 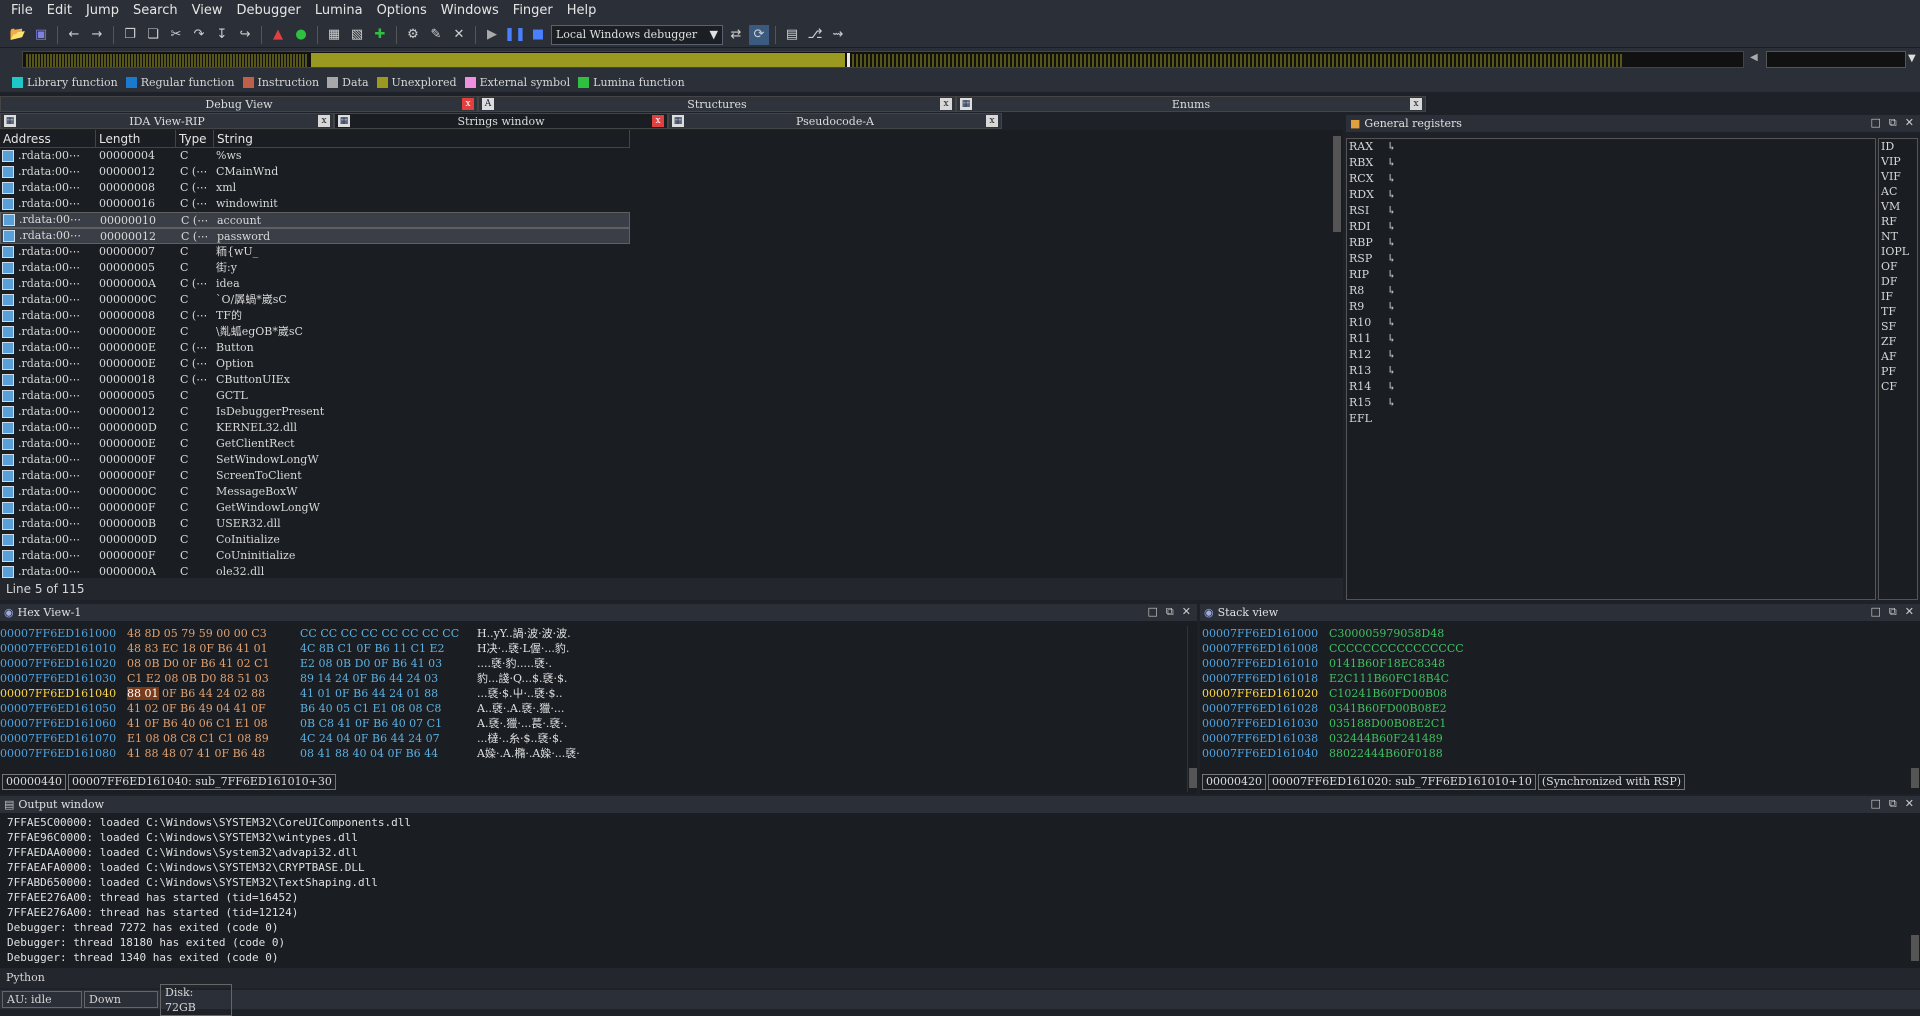 I want to click on string-row: .rdata:00⋯ 00000016 C (⋯ windowinit, so click(x=315, y=204).